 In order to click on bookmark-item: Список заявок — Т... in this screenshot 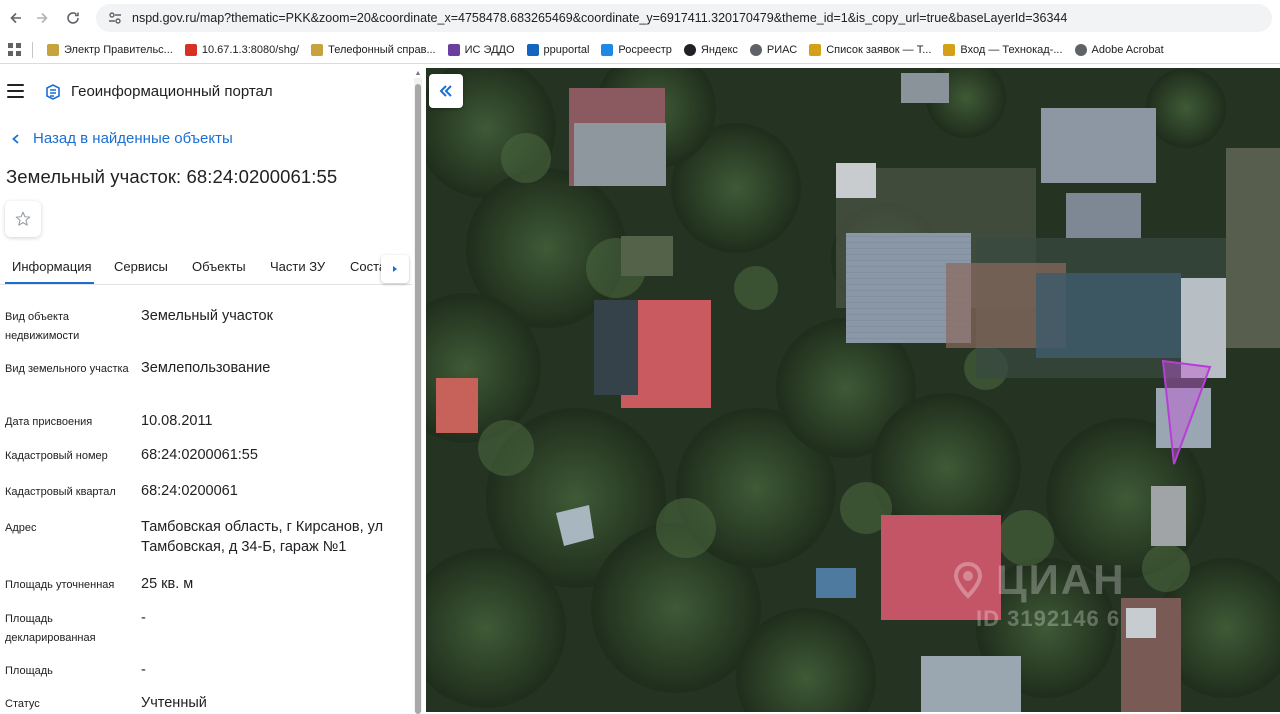, I will do `click(870, 50)`.